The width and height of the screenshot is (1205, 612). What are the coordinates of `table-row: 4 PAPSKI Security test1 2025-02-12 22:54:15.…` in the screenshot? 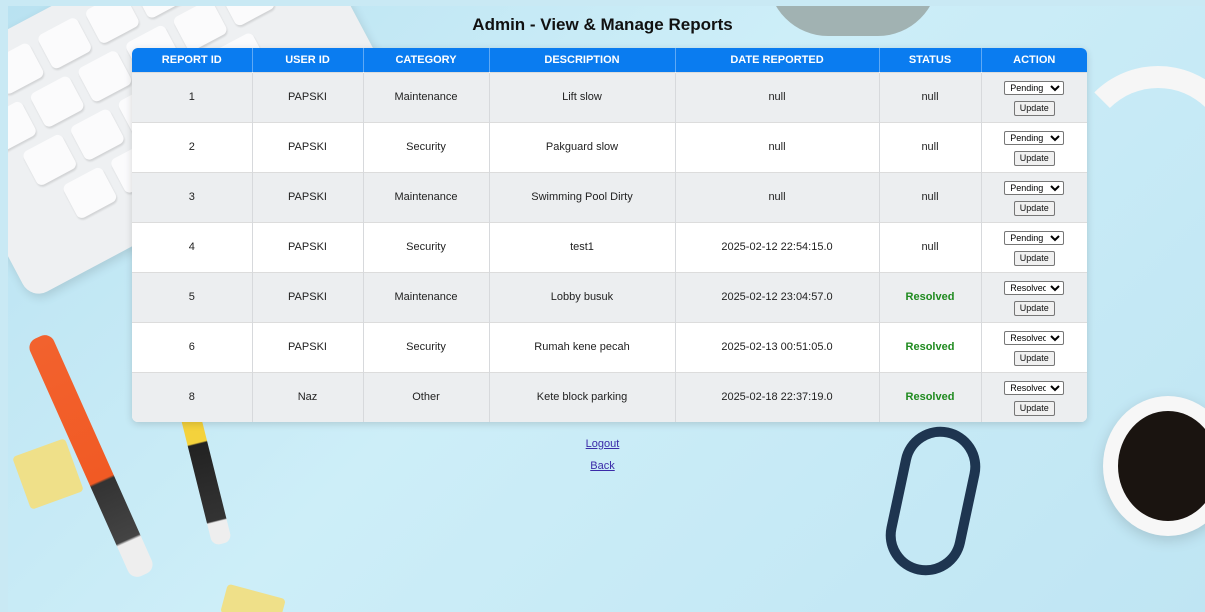 It's located at (610, 246).